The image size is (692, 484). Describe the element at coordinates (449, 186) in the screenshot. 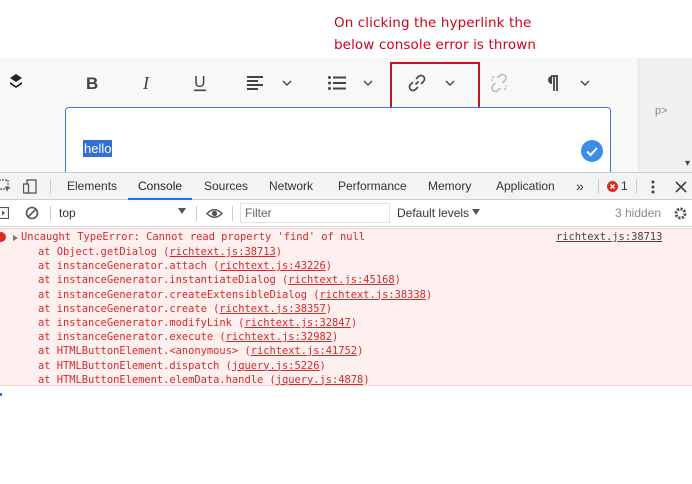

I see `tab-memory: Memory` at that location.